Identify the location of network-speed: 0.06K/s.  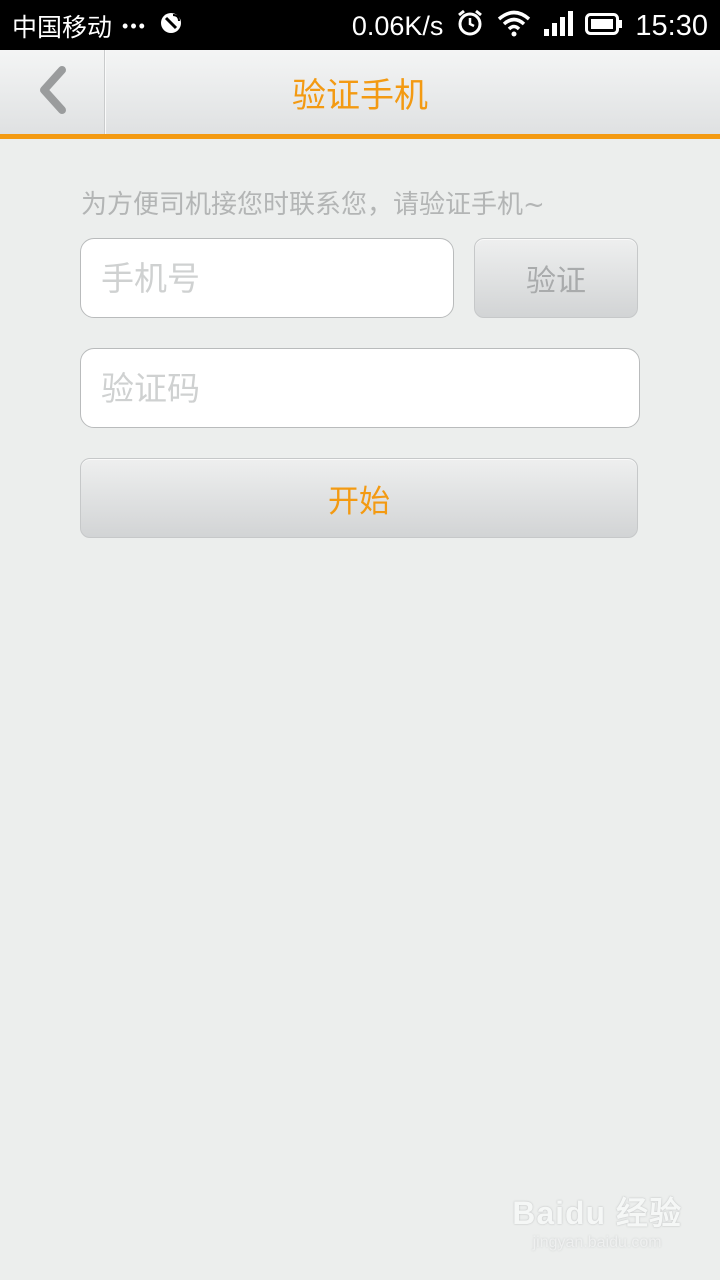
(397, 26).